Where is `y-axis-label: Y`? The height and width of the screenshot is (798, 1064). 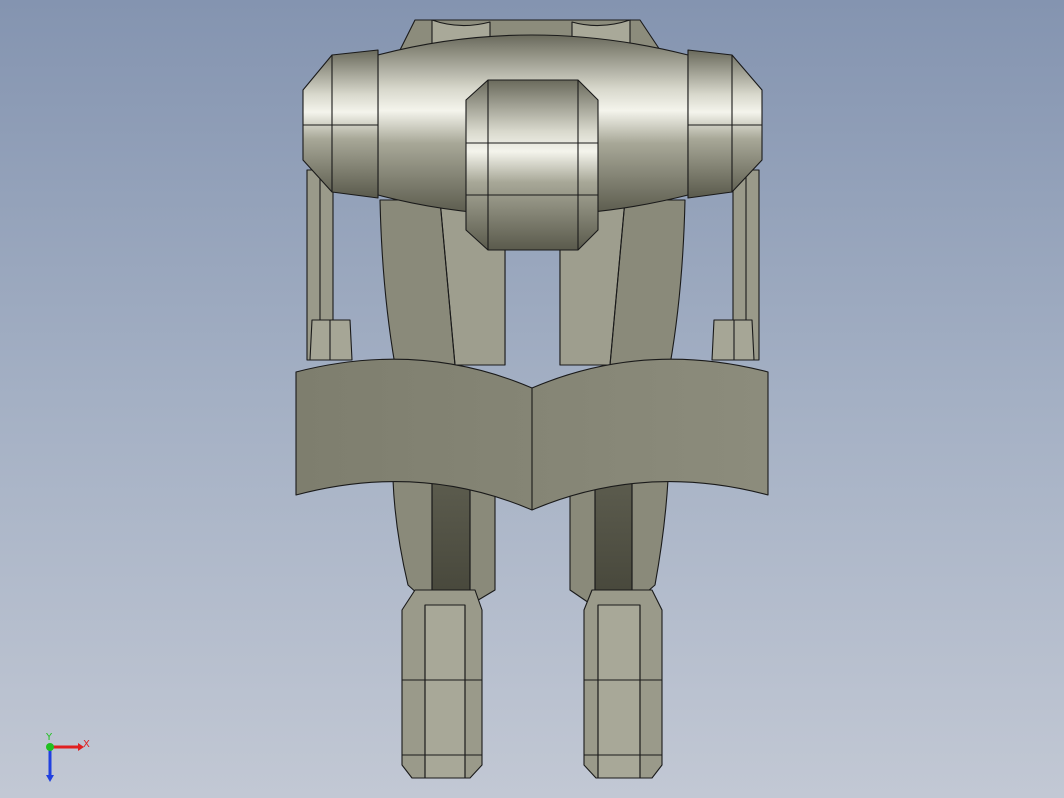
y-axis-label: Y is located at coordinates (49, 737).